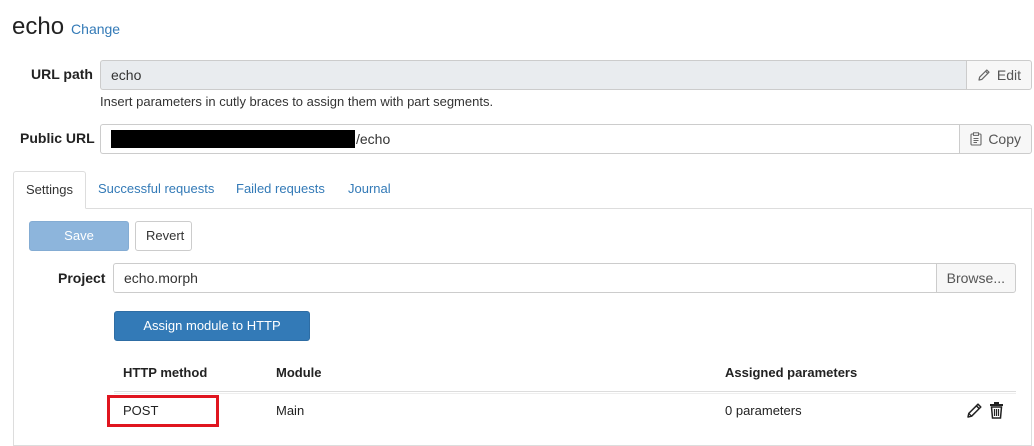 This screenshot has height=446, width=1034. Describe the element at coordinates (79, 246) in the screenshot. I see `save-changes-button: Save changes` at that location.